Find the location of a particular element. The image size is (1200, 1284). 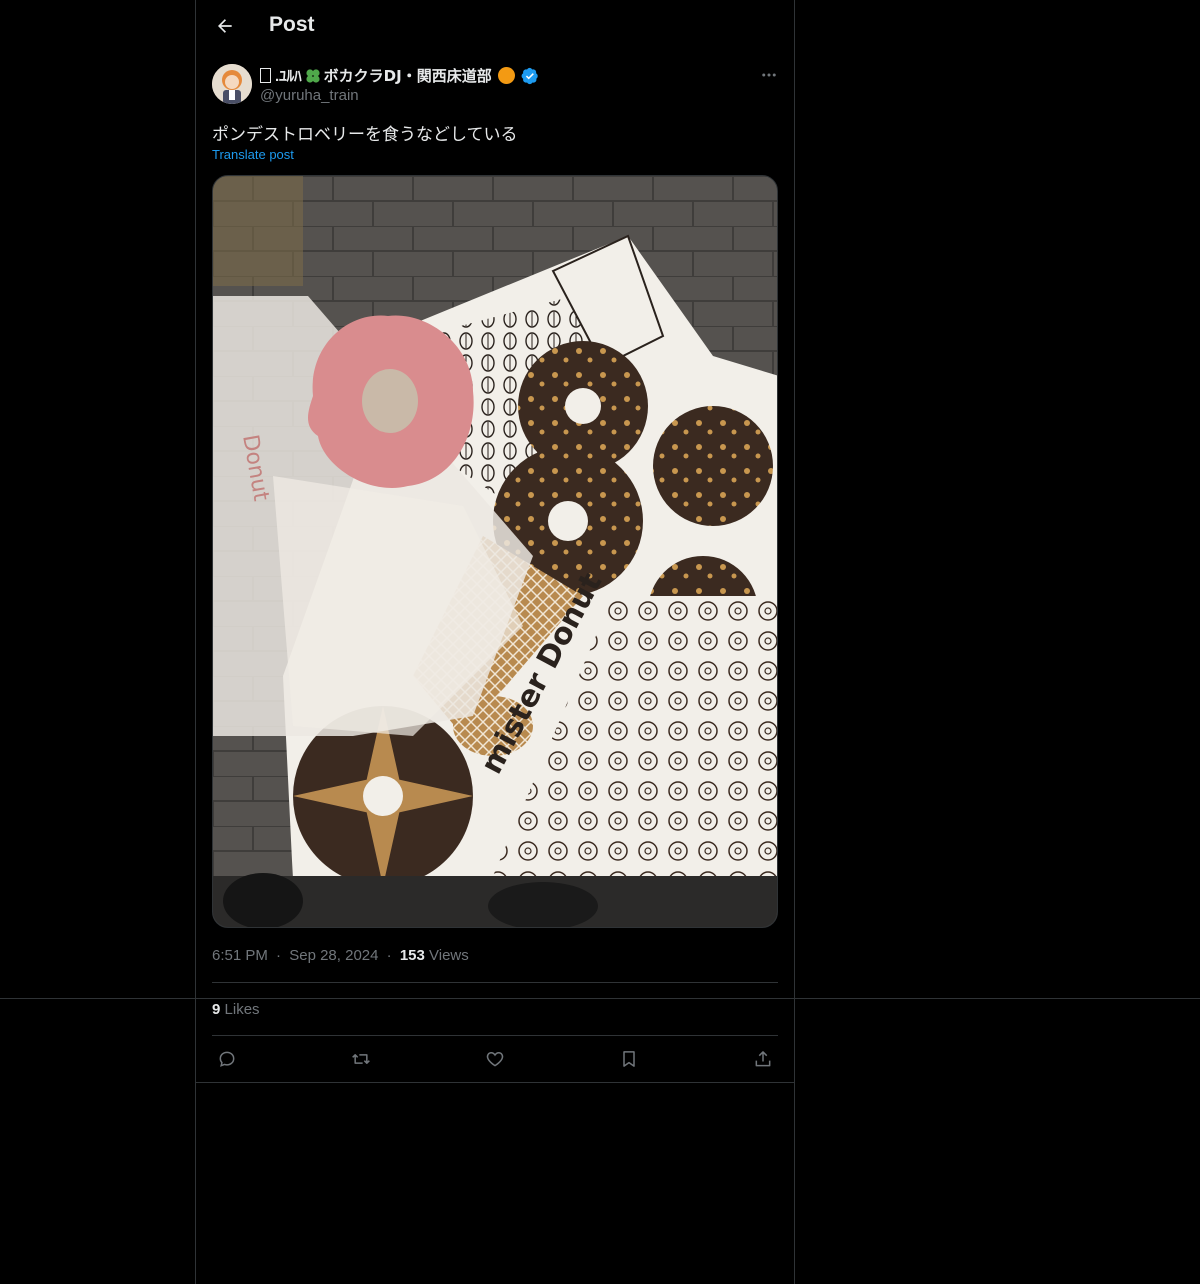

post-date: Sep 28, 2024 is located at coordinates (333, 955).